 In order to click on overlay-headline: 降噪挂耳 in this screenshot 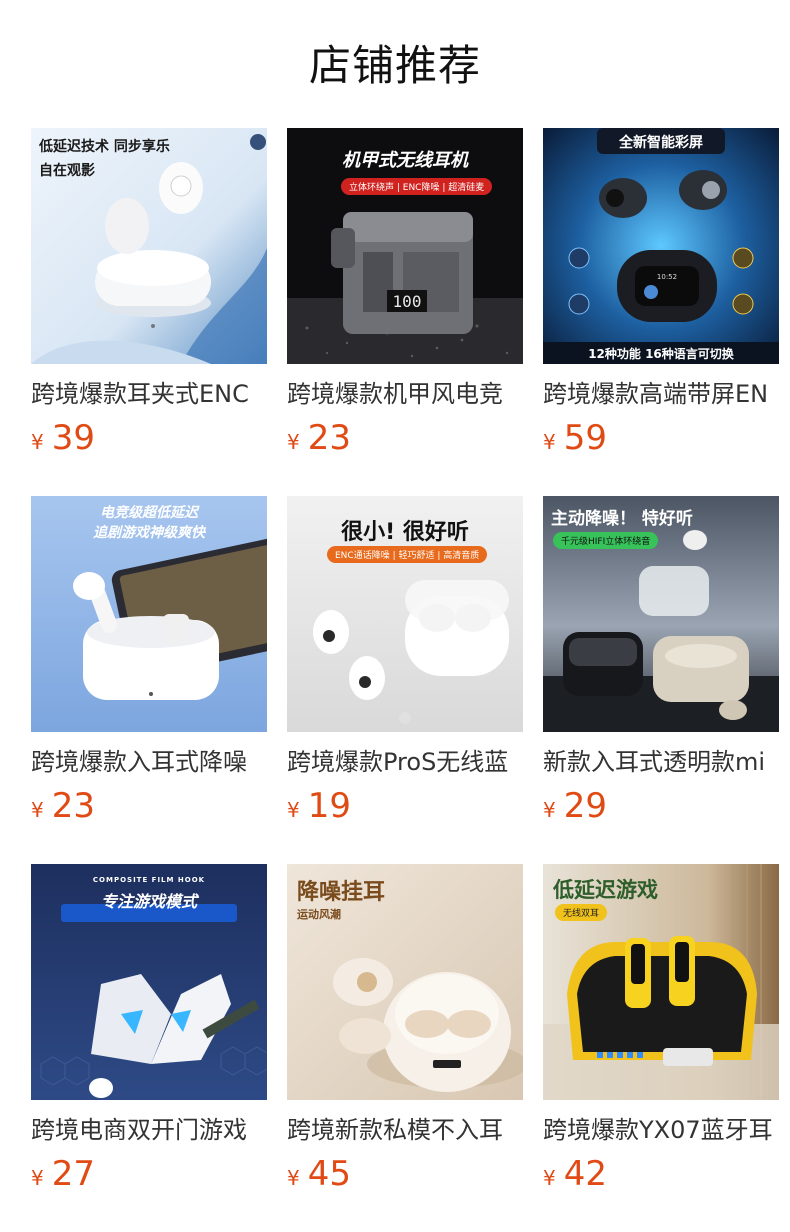, I will do `click(341, 892)`.